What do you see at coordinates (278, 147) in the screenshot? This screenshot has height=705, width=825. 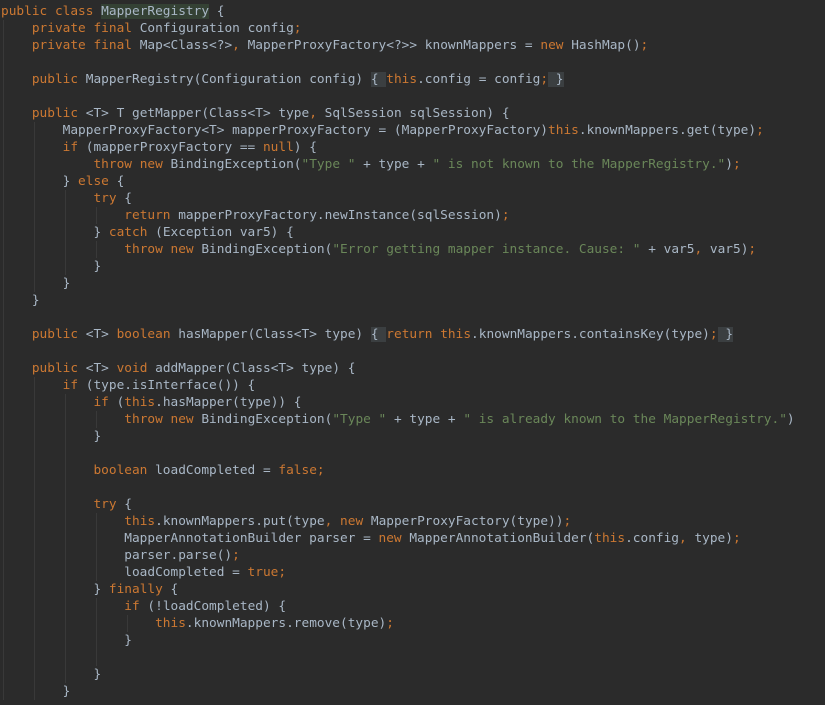 I see `code-token: null` at bounding box center [278, 147].